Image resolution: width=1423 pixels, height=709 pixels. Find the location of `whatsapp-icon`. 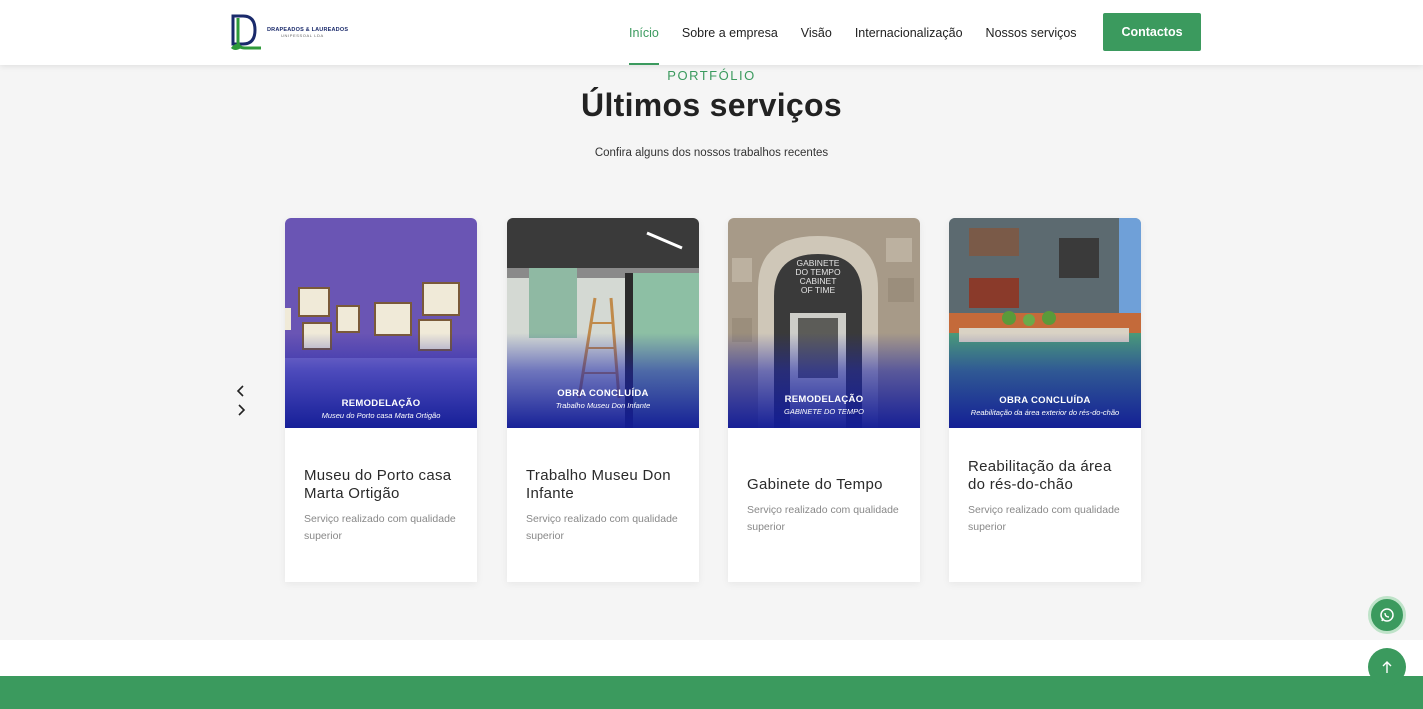

whatsapp-icon is located at coordinates (1387, 615).